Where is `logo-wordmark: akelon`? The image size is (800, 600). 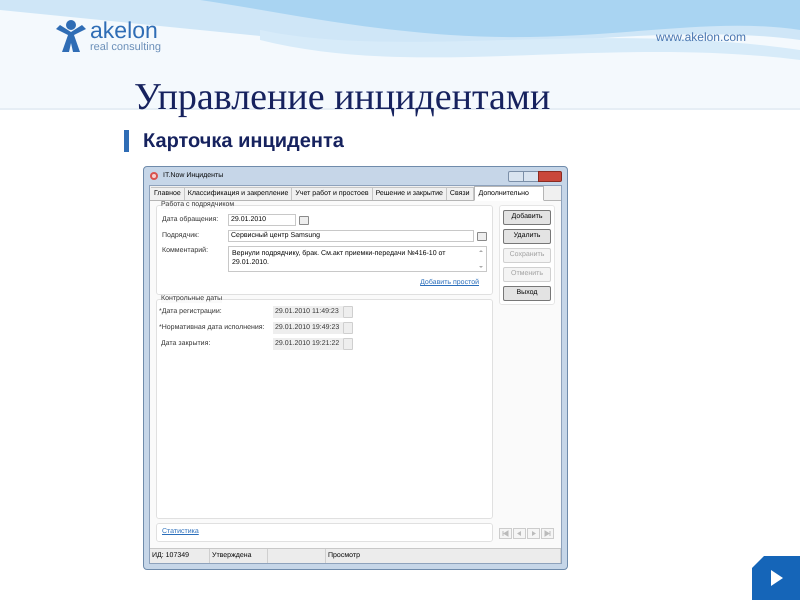 logo-wordmark: akelon is located at coordinates (124, 30).